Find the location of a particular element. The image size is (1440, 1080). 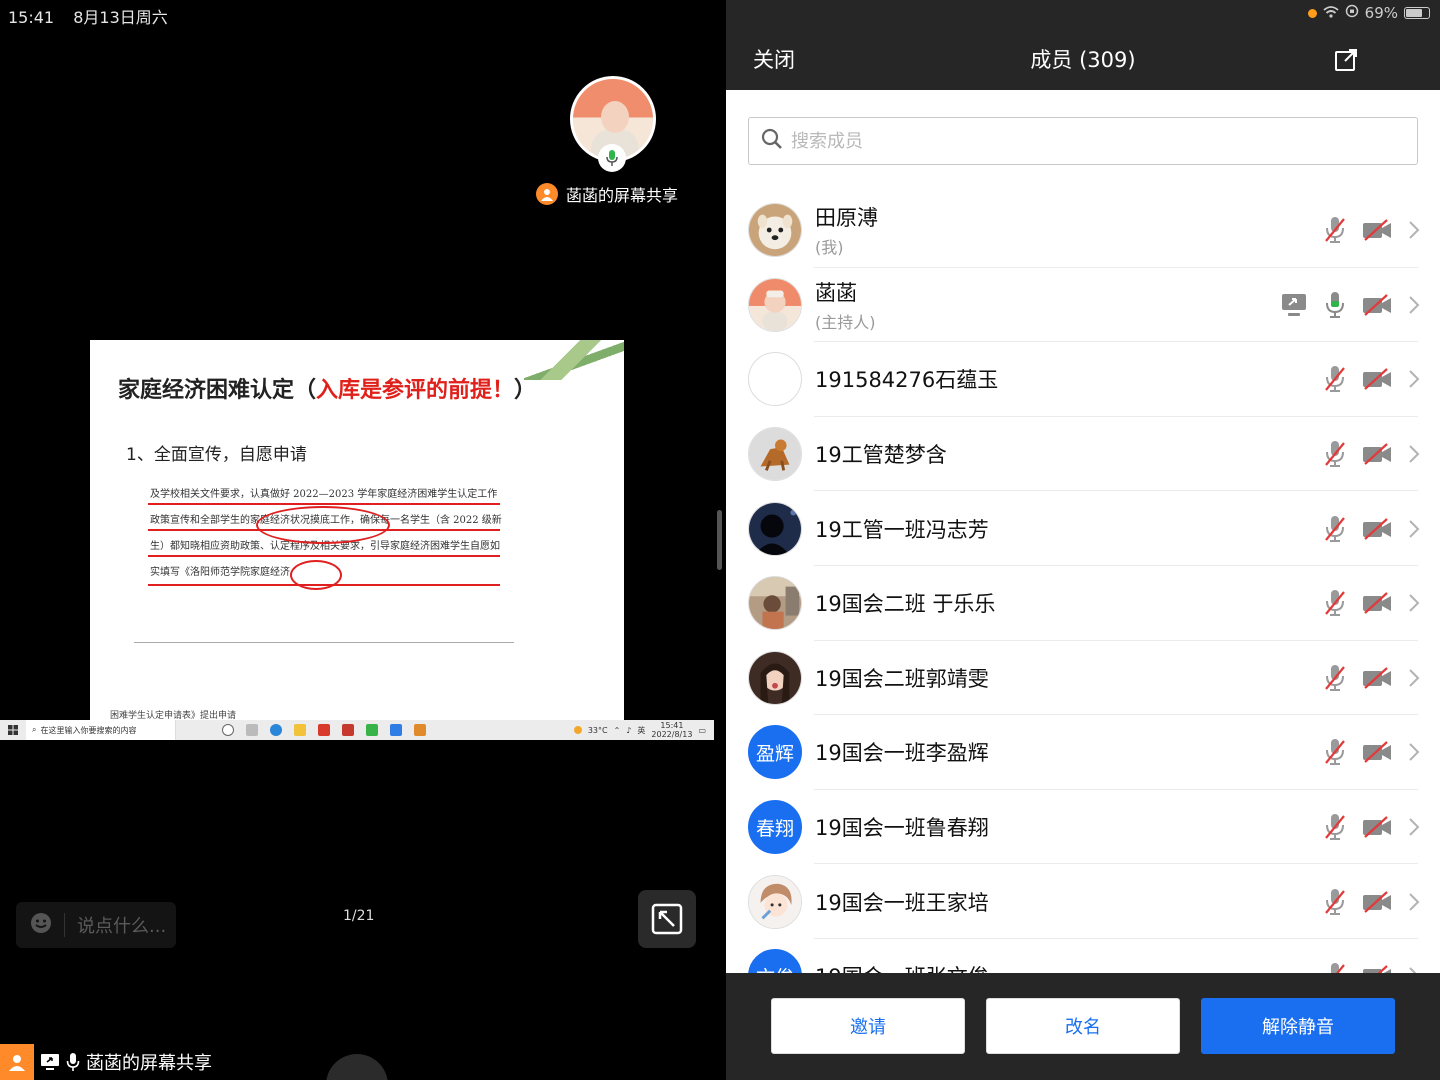

slide-subtitle: 1、全面宣传，自愿申请 is located at coordinates (216, 455).